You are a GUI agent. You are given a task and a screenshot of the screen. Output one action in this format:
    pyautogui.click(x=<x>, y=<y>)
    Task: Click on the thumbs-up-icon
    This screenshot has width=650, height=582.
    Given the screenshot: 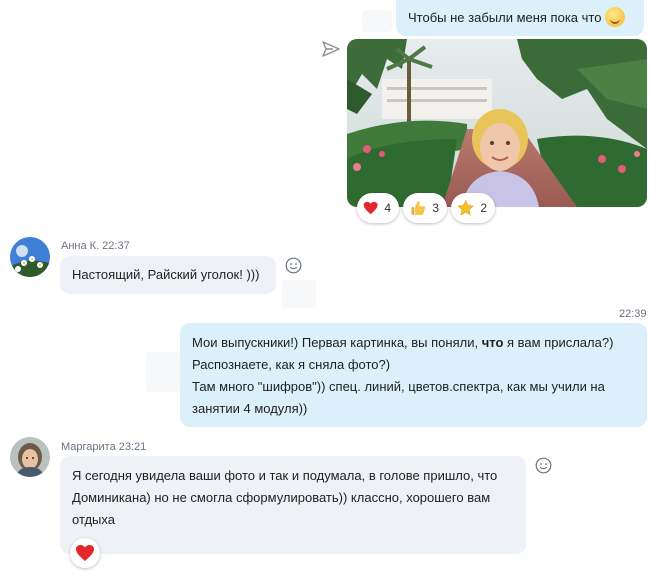 What is the action you would take?
    pyautogui.click(x=418, y=208)
    